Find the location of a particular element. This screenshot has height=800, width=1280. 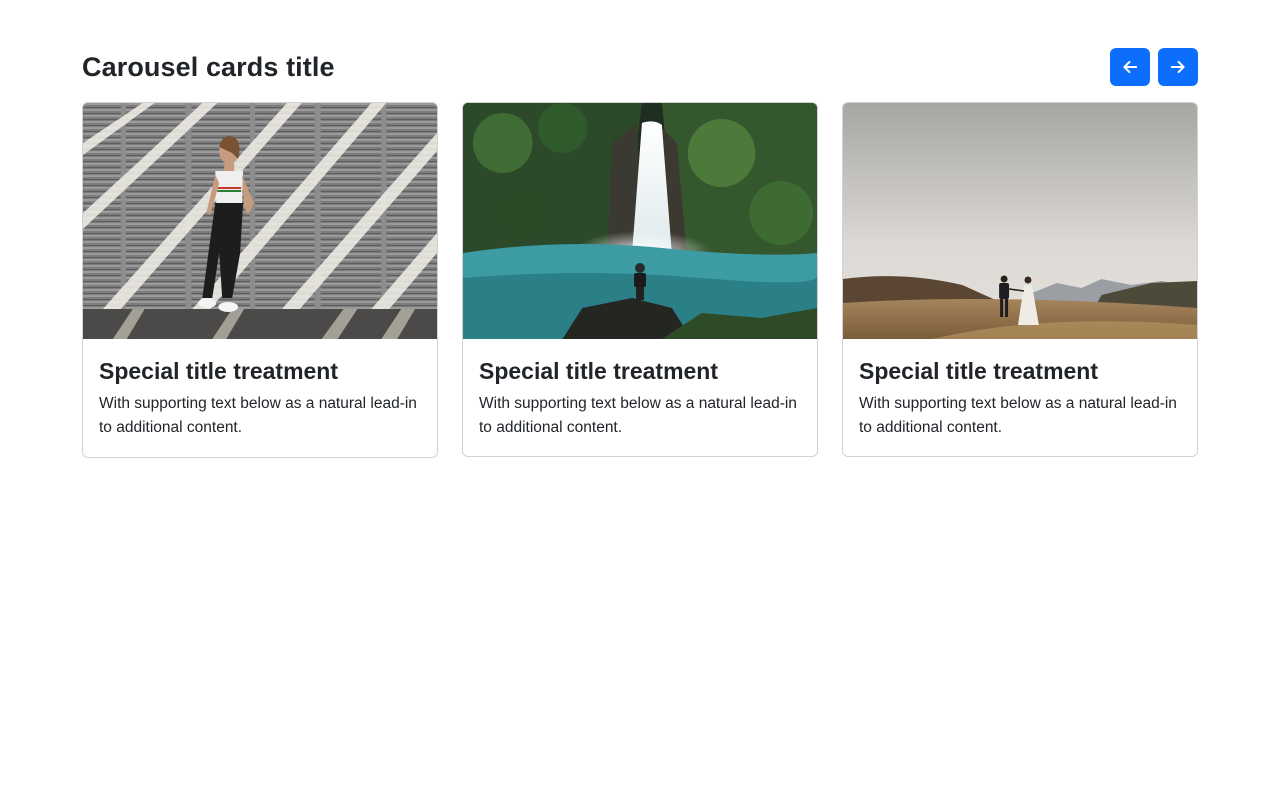

prev-button is located at coordinates (1130, 67).